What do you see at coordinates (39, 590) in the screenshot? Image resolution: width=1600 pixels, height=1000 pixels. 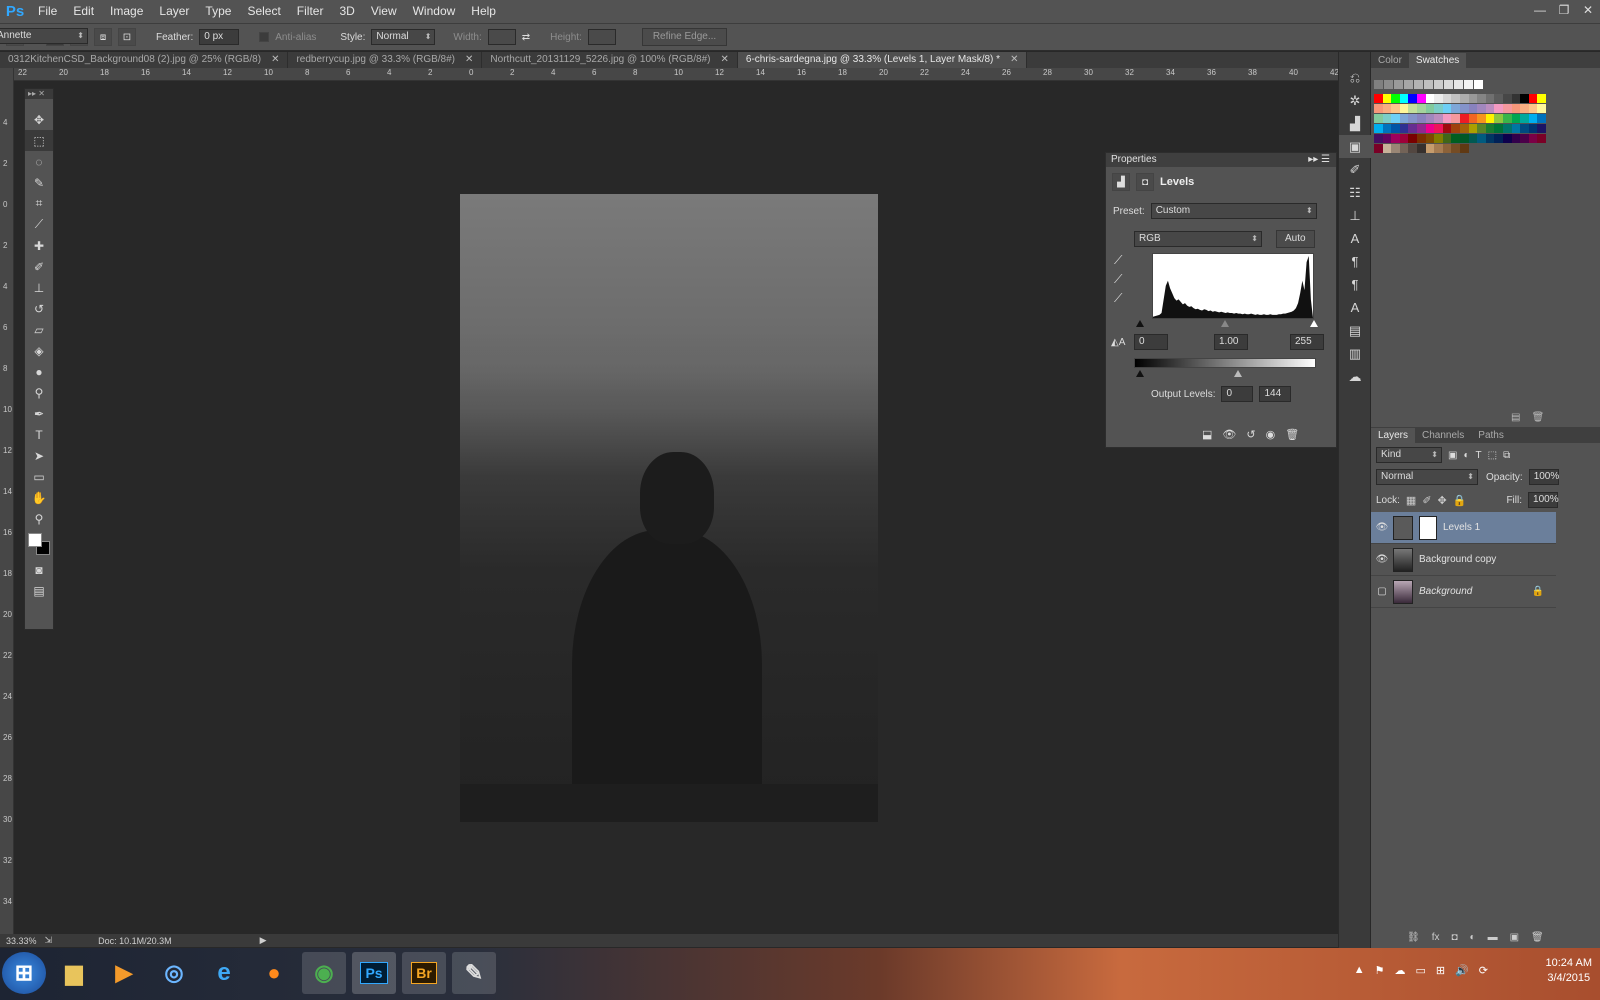 I see `screen-mode-icon: ▤` at bounding box center [39, 590].